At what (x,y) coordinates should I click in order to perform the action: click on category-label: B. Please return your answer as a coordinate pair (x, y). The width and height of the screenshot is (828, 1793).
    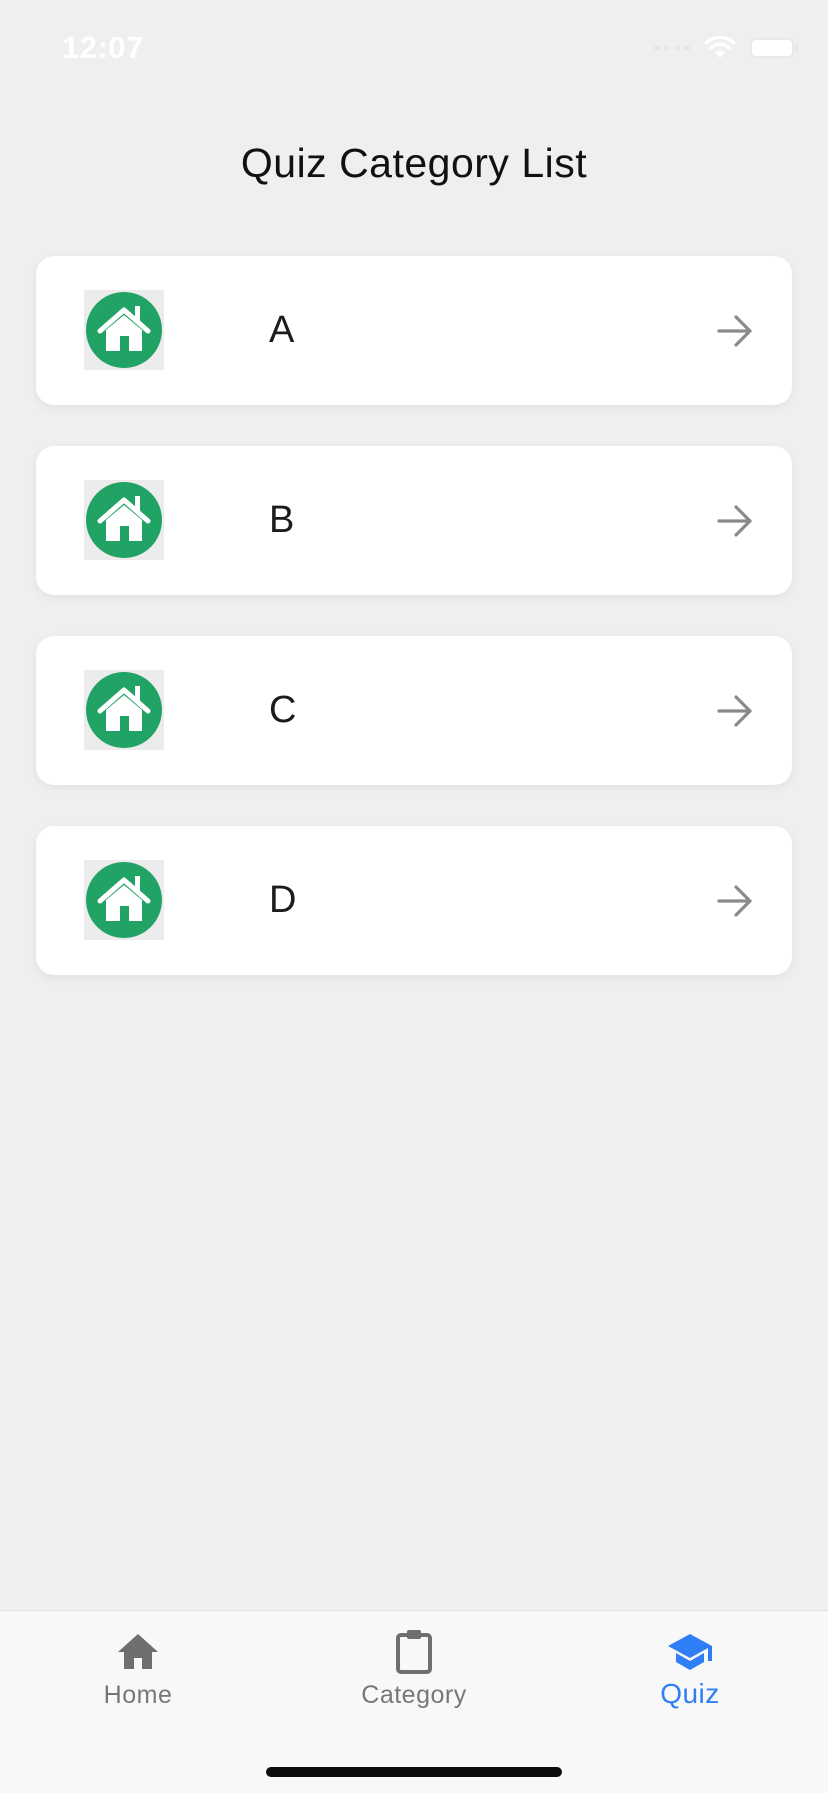
    Looking at the image, I should click on (282, 520).